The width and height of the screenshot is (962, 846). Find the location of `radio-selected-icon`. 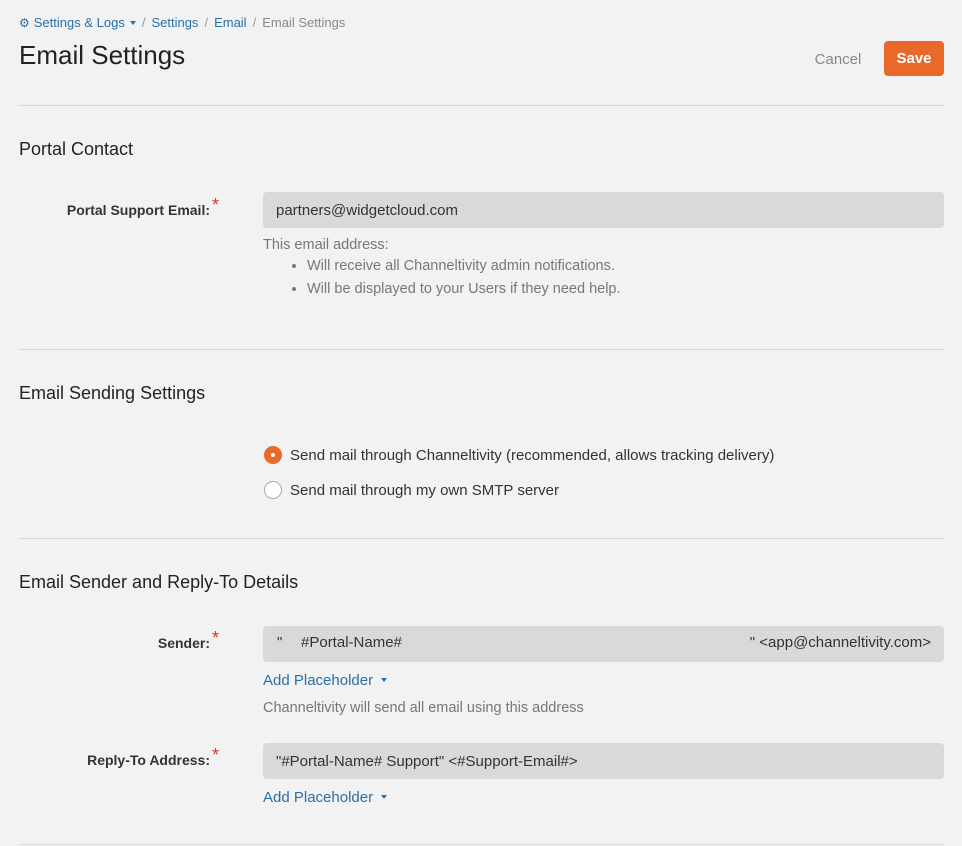

radio-selected-icon is located at coordinates (273, 455).